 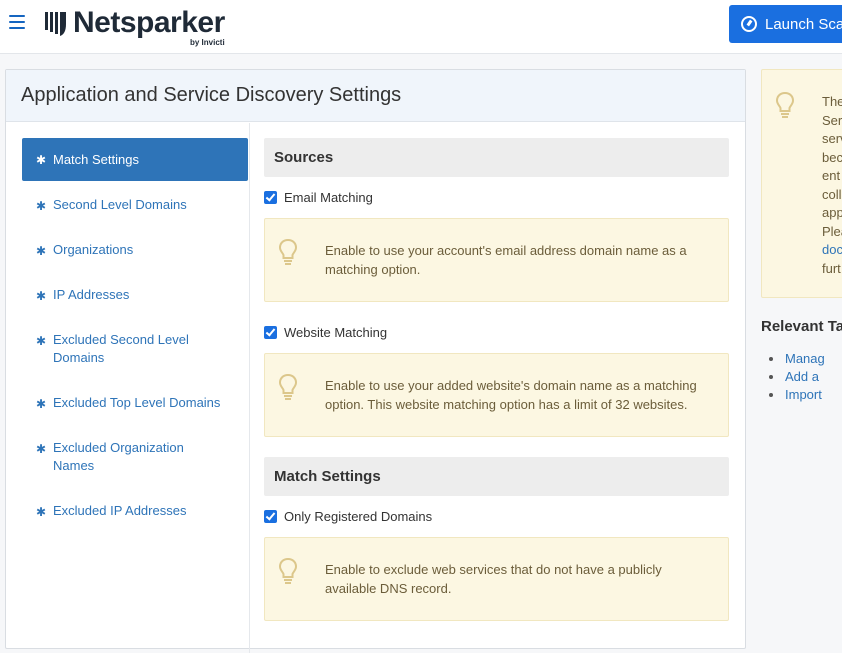 I want to click on email-matching-label: Email Matching, so click(x=328, y=197).